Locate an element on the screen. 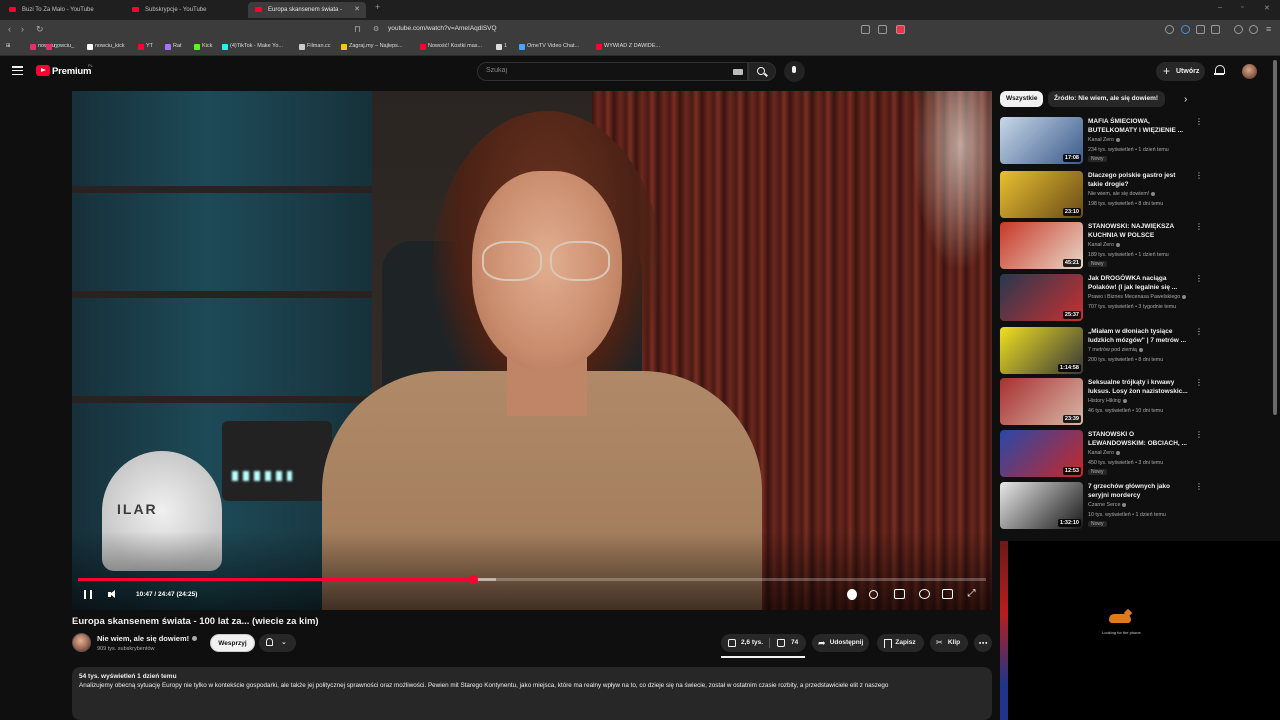 This screenshot has width=1280, height=720. browser-tab: Subskrypcje - YouTube is located at coordinates (184, 10).